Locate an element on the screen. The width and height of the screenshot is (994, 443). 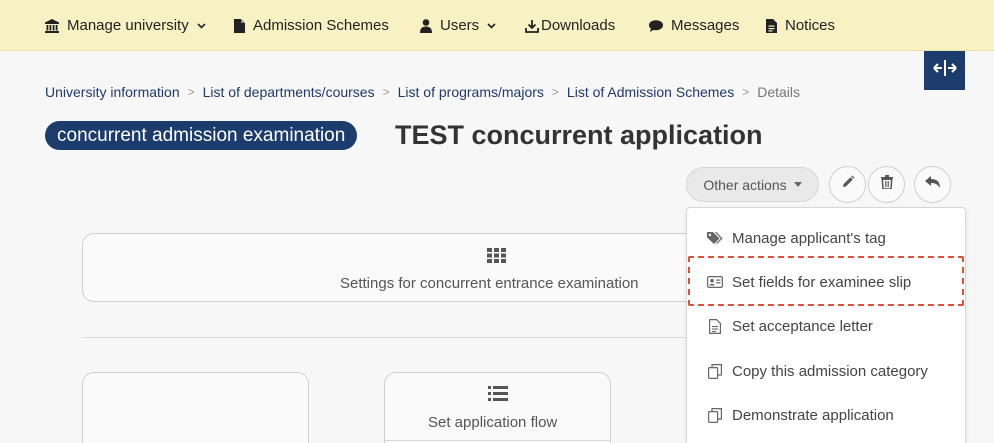
delete-button is located at coordinates (886, 184).